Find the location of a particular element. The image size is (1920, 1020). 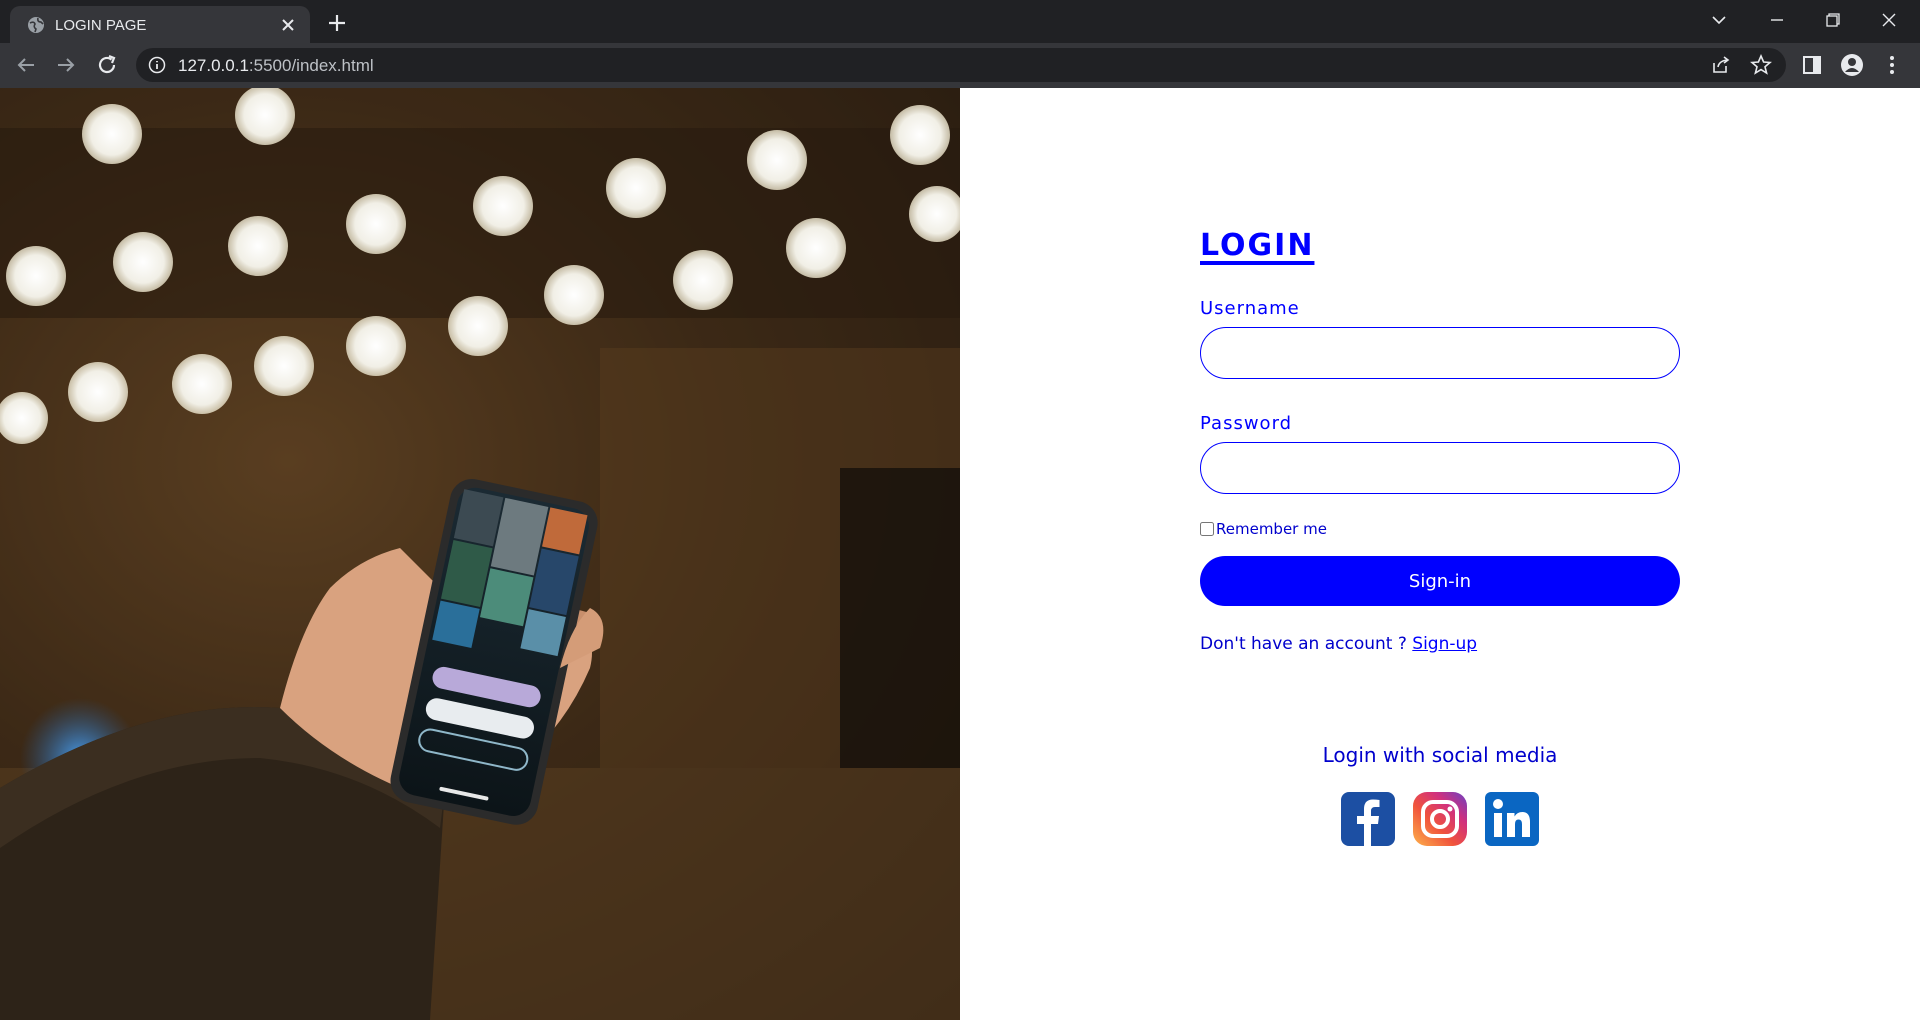

no-account-text: Don't have an account ? is located at coordinates (1306, 644).